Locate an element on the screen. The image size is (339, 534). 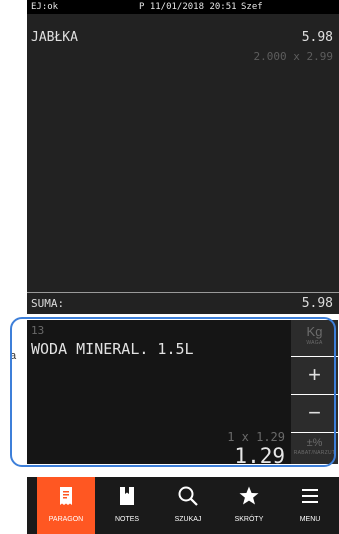
bottom-nav: PARAGON NOTES SZUKAJ SKRÓTY MENU is located at coordinates (183, 505).